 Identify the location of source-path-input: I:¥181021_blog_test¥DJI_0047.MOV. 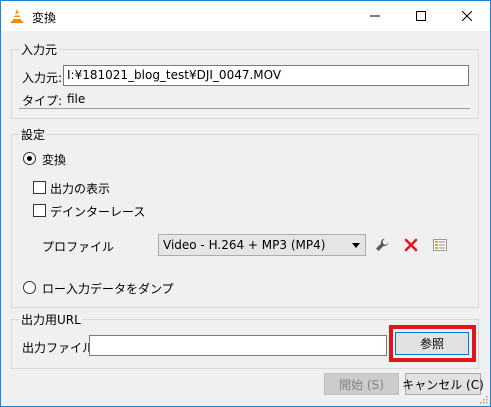
(266, 75).